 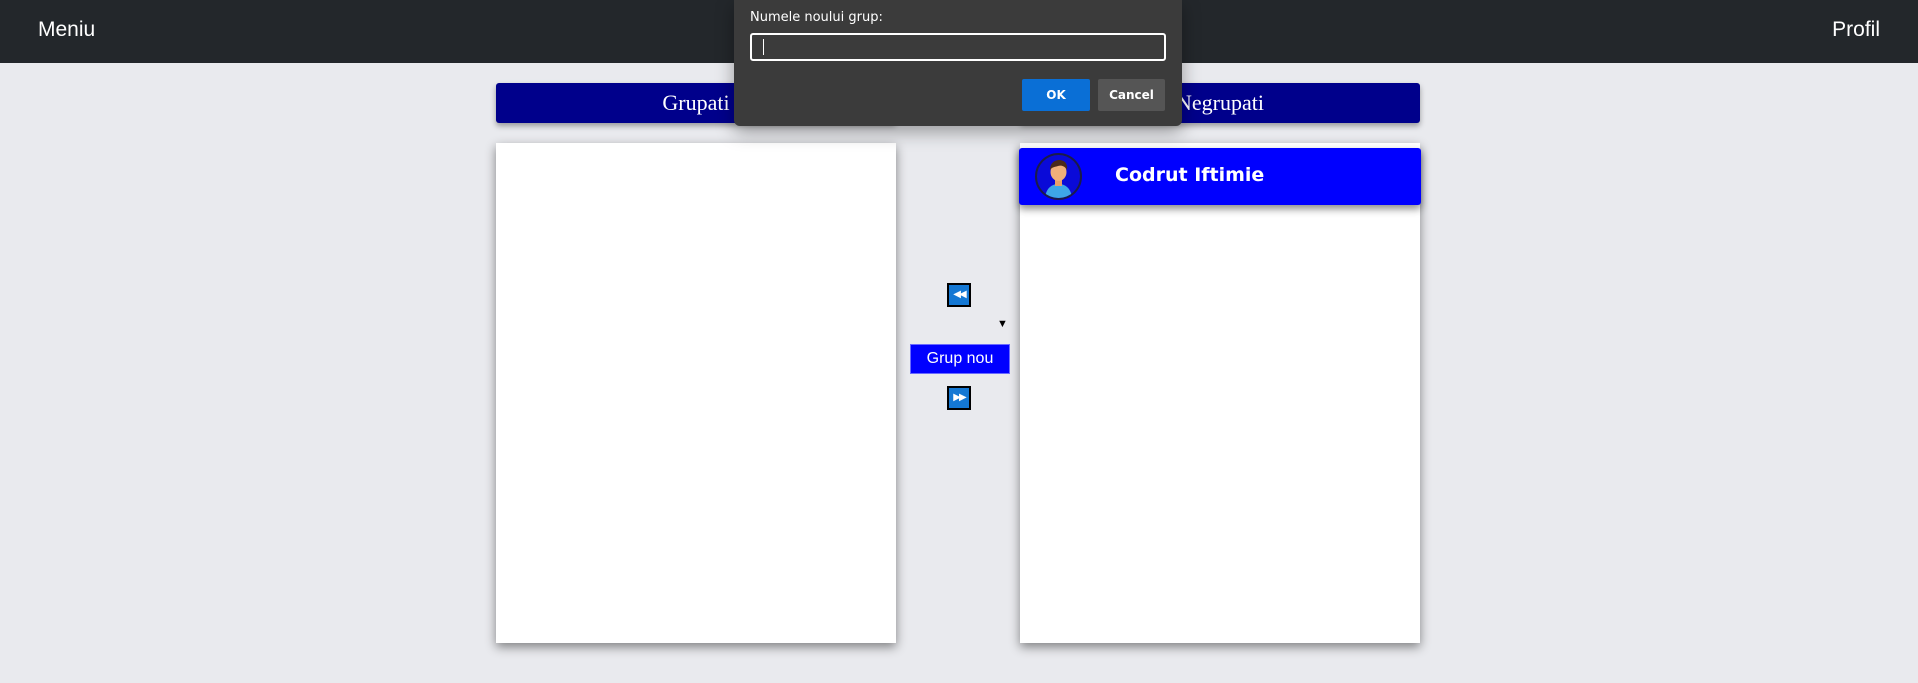 I want to click on move-right-button: ▶▶, so click(x=959, y=398).